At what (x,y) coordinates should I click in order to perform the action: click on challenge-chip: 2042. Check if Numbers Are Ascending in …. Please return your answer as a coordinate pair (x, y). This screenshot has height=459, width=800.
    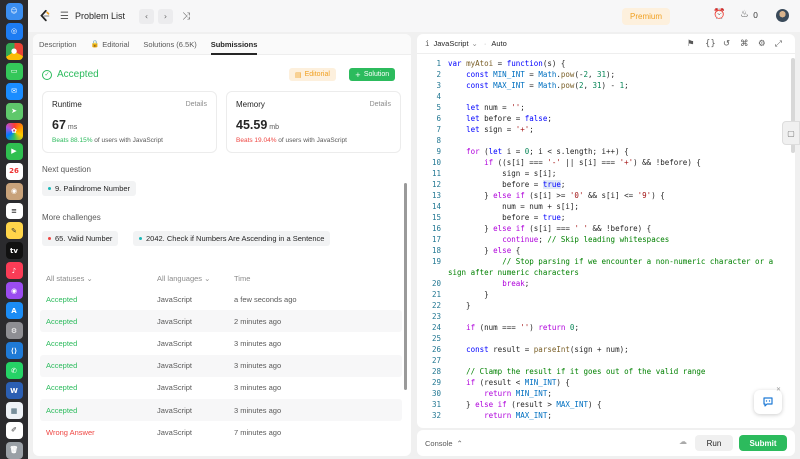
    Looking at the image, I should click on (232, 238).